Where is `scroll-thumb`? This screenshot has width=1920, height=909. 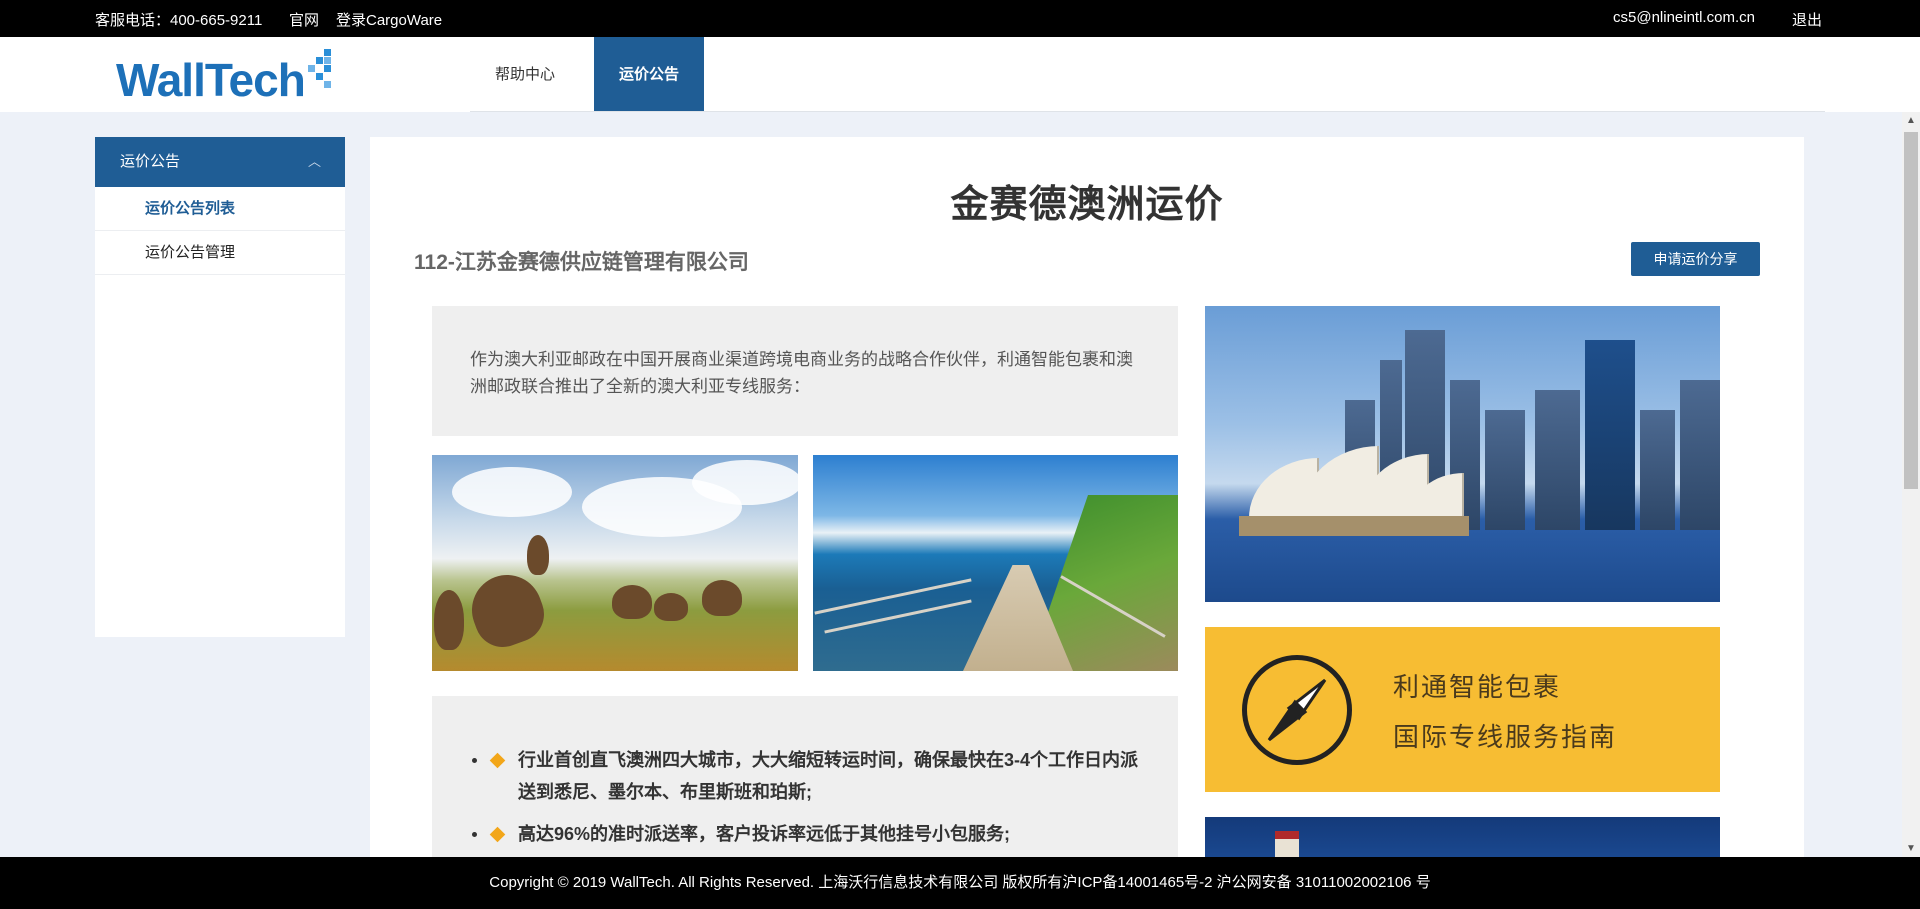 scroll-thumb is located at coordinates (1911, 310).